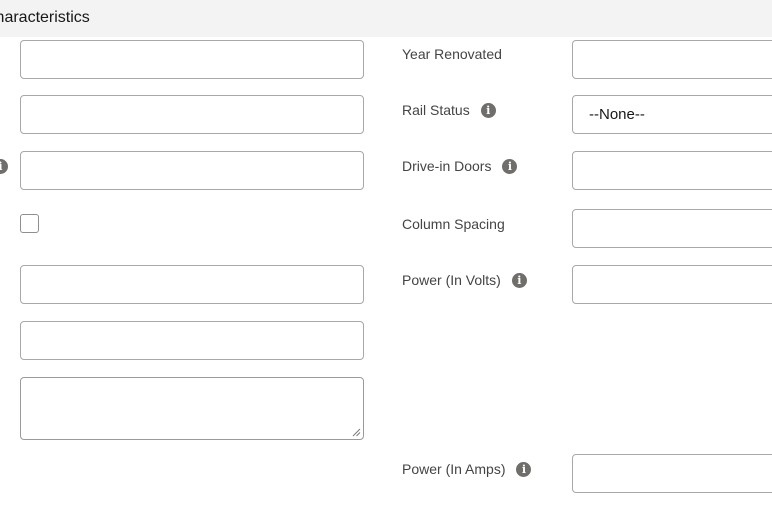 This screenshot has height=520, width=772. I want to click on resize-grip-icon, so click(356, 432).